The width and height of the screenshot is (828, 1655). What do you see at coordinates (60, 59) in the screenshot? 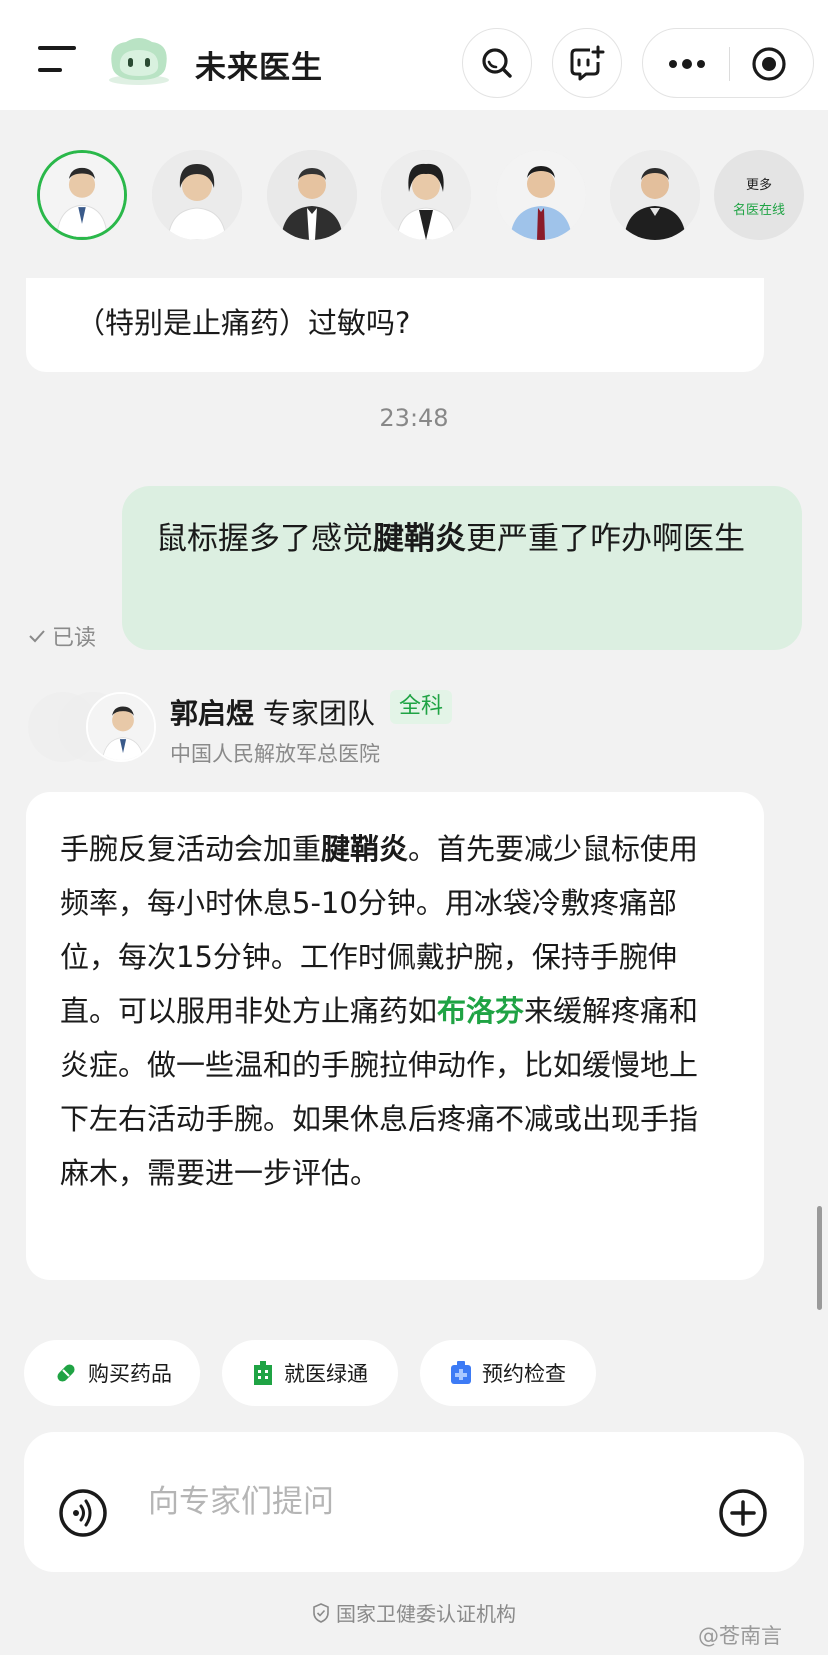
I see `menu-icon` at bounding box center [60, 59].